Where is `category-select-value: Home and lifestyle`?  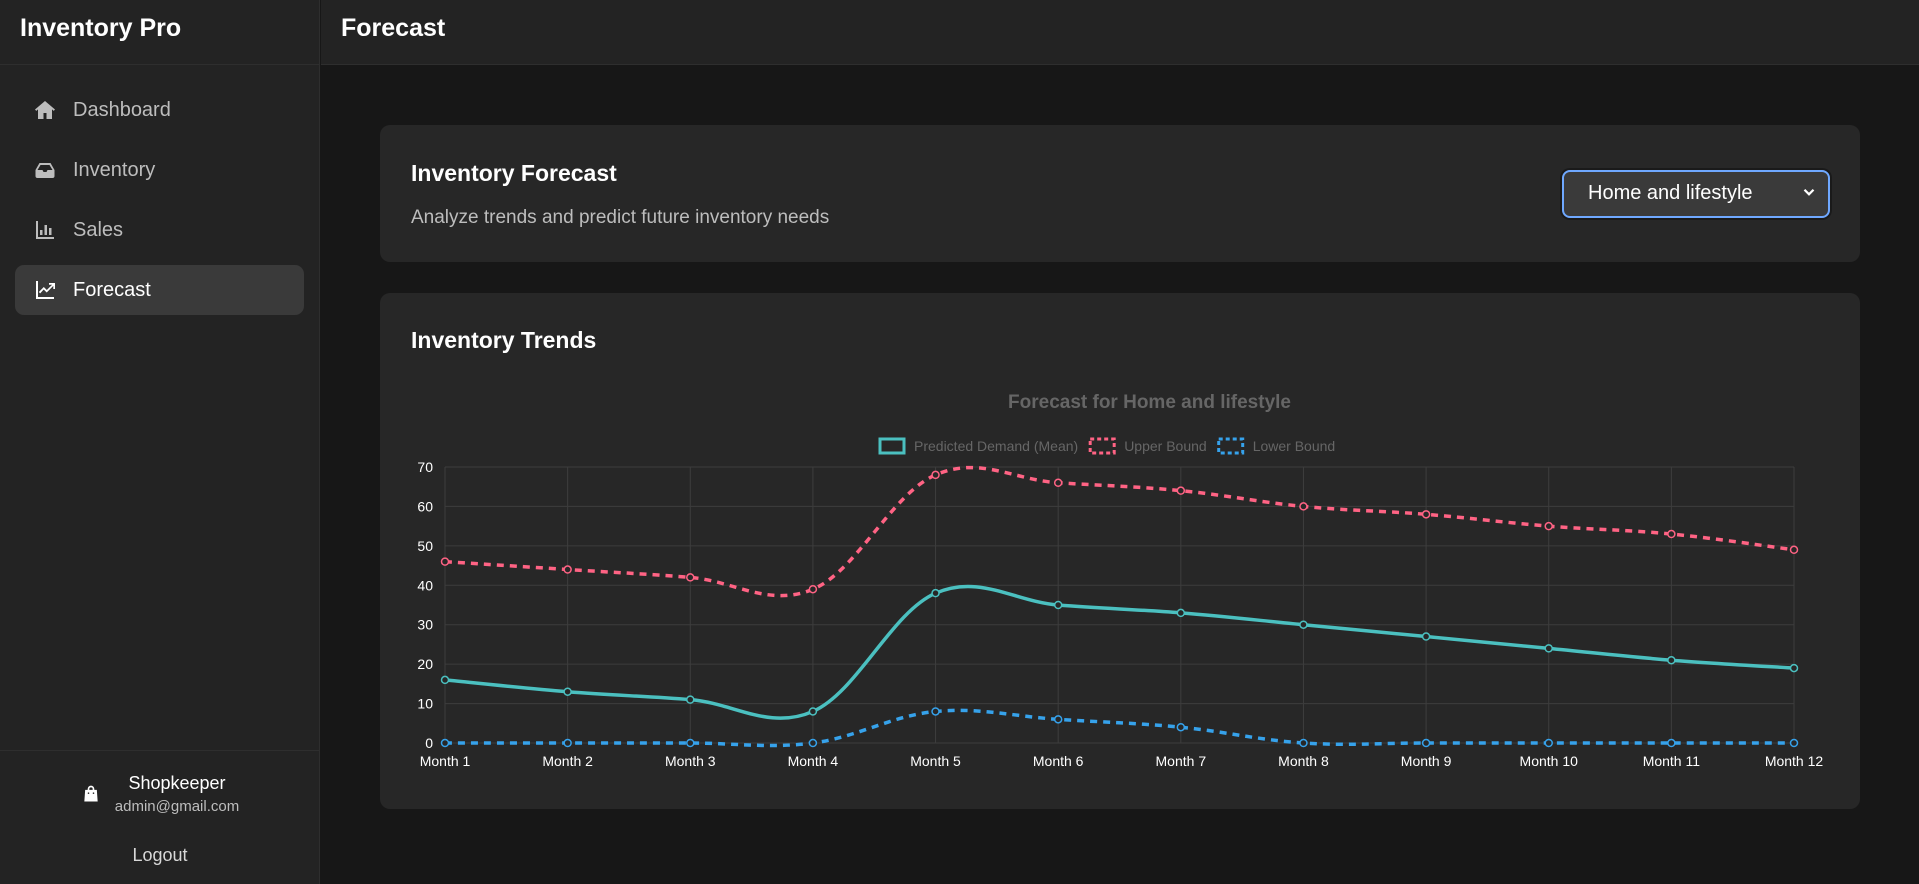 category-select-value: Home and lifestyle is located at coordinates (1670, 193).